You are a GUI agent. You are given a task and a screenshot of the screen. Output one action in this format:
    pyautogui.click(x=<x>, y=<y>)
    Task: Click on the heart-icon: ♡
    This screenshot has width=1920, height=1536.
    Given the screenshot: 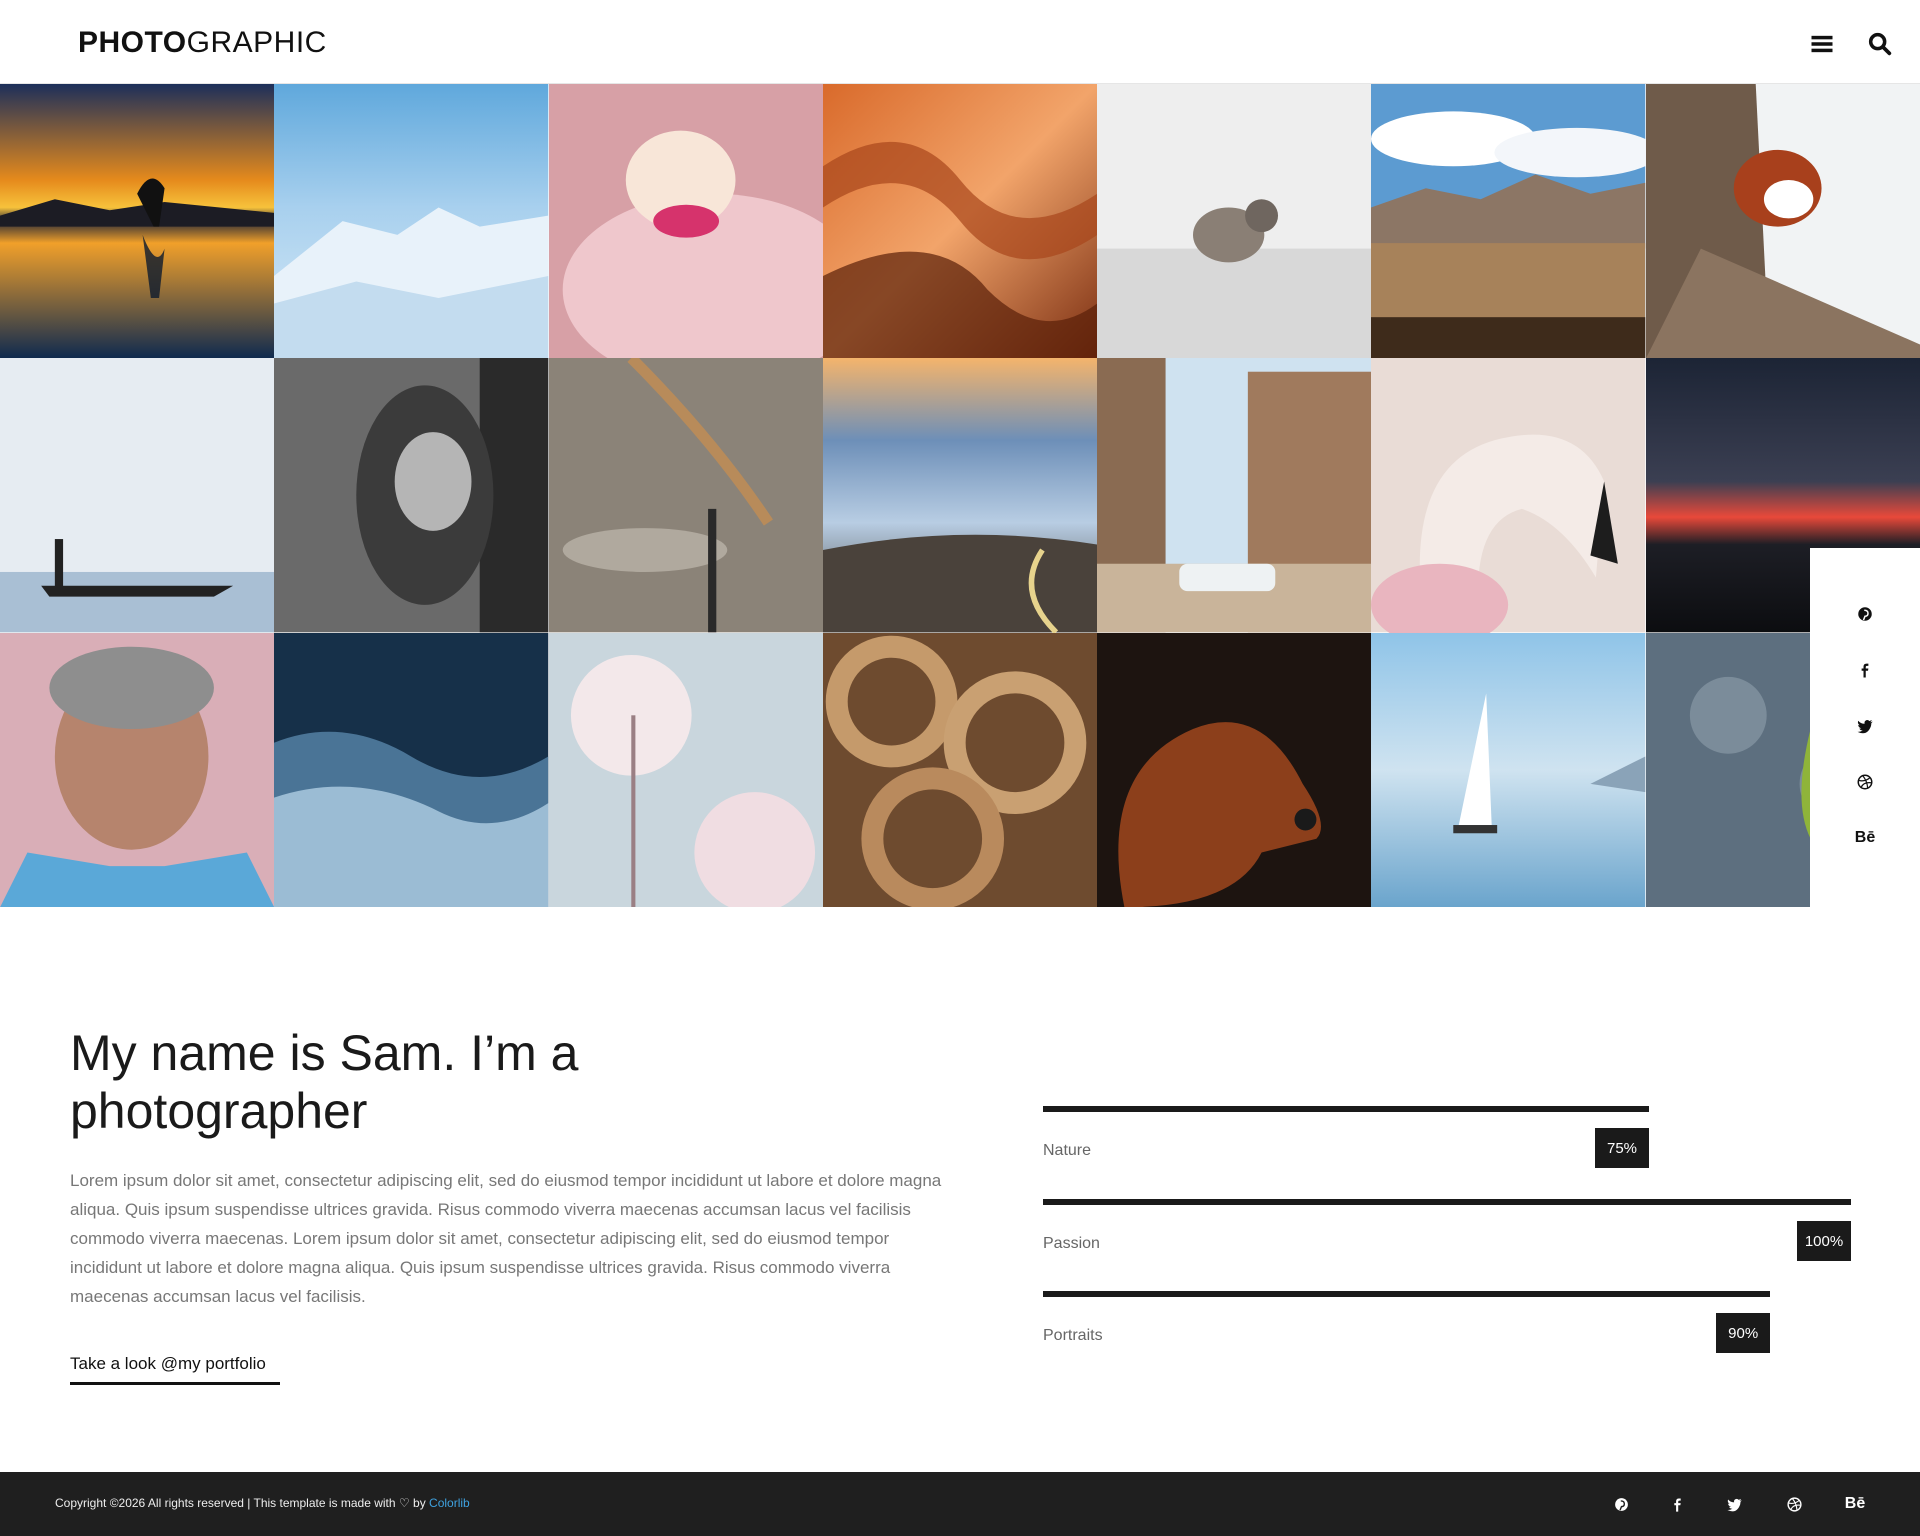 What is the action you would take?
    pyautogui.click(x=404, y=1503)
    